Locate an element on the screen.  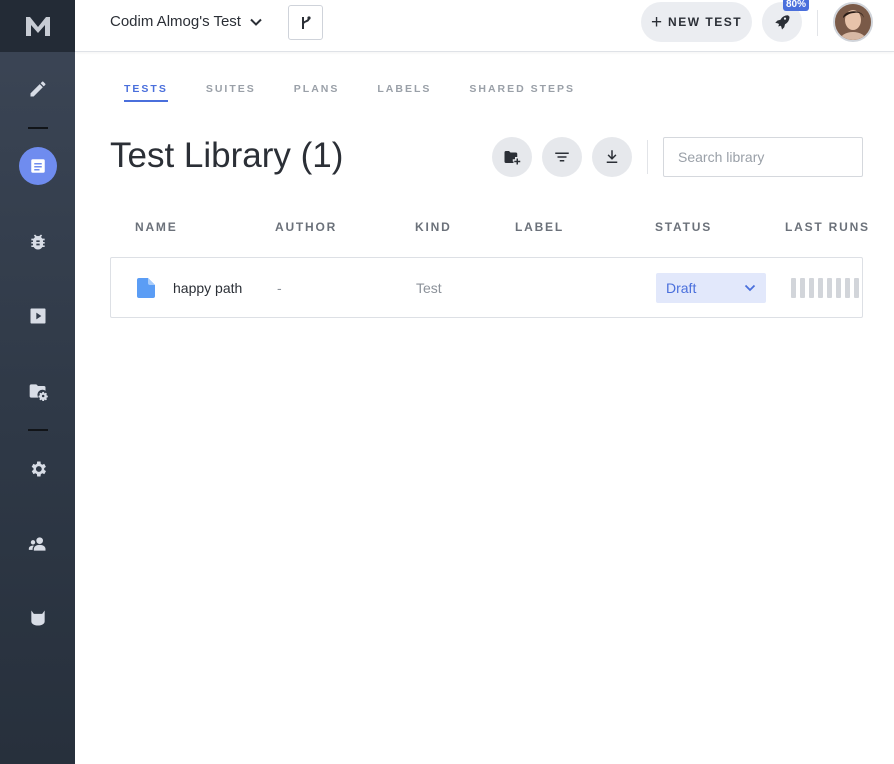
download-icon is located at coordinates (612, 156).